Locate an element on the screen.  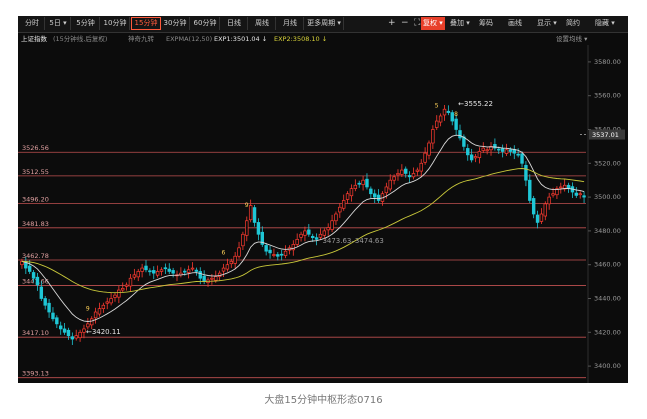
period-tab-9: 月线 is located at coordinates (290, 23).